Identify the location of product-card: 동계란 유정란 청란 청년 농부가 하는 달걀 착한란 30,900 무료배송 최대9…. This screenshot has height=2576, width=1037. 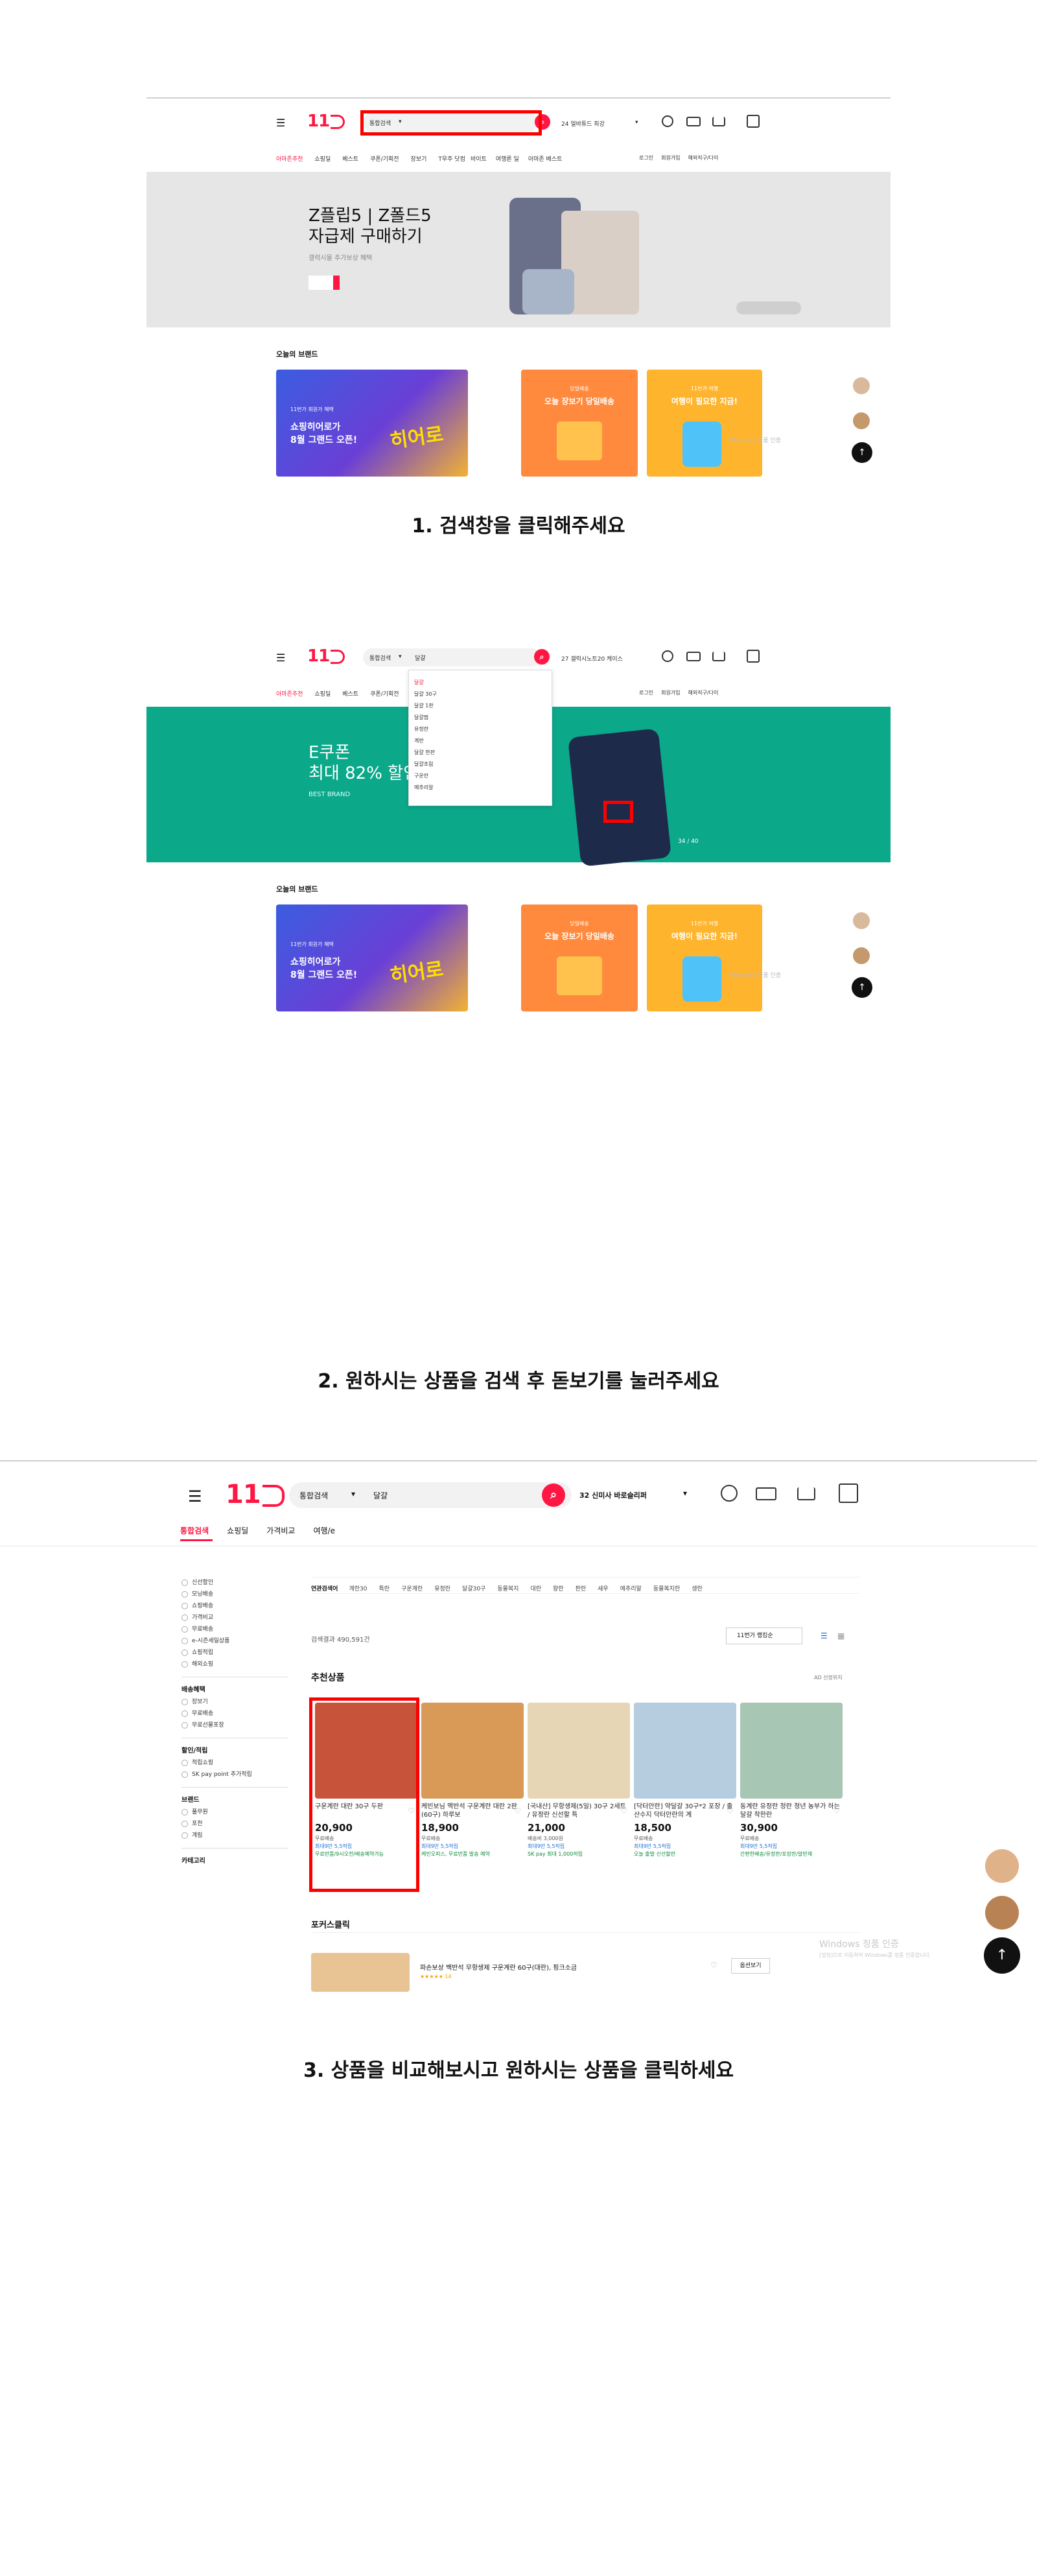
(791, 1780).